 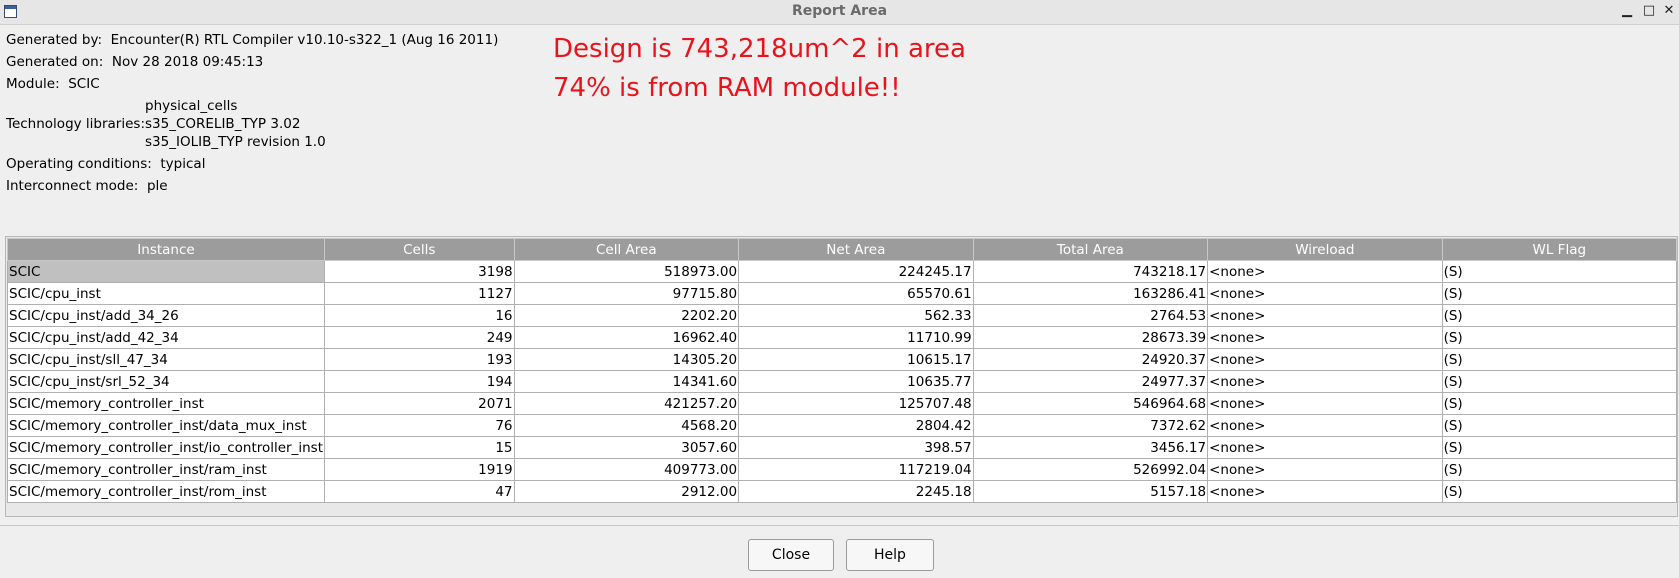 What do you see at coordinates (626, 337) in the screenshot?
I see `table-cell: 16962.40` at bounding box center [626, 337].